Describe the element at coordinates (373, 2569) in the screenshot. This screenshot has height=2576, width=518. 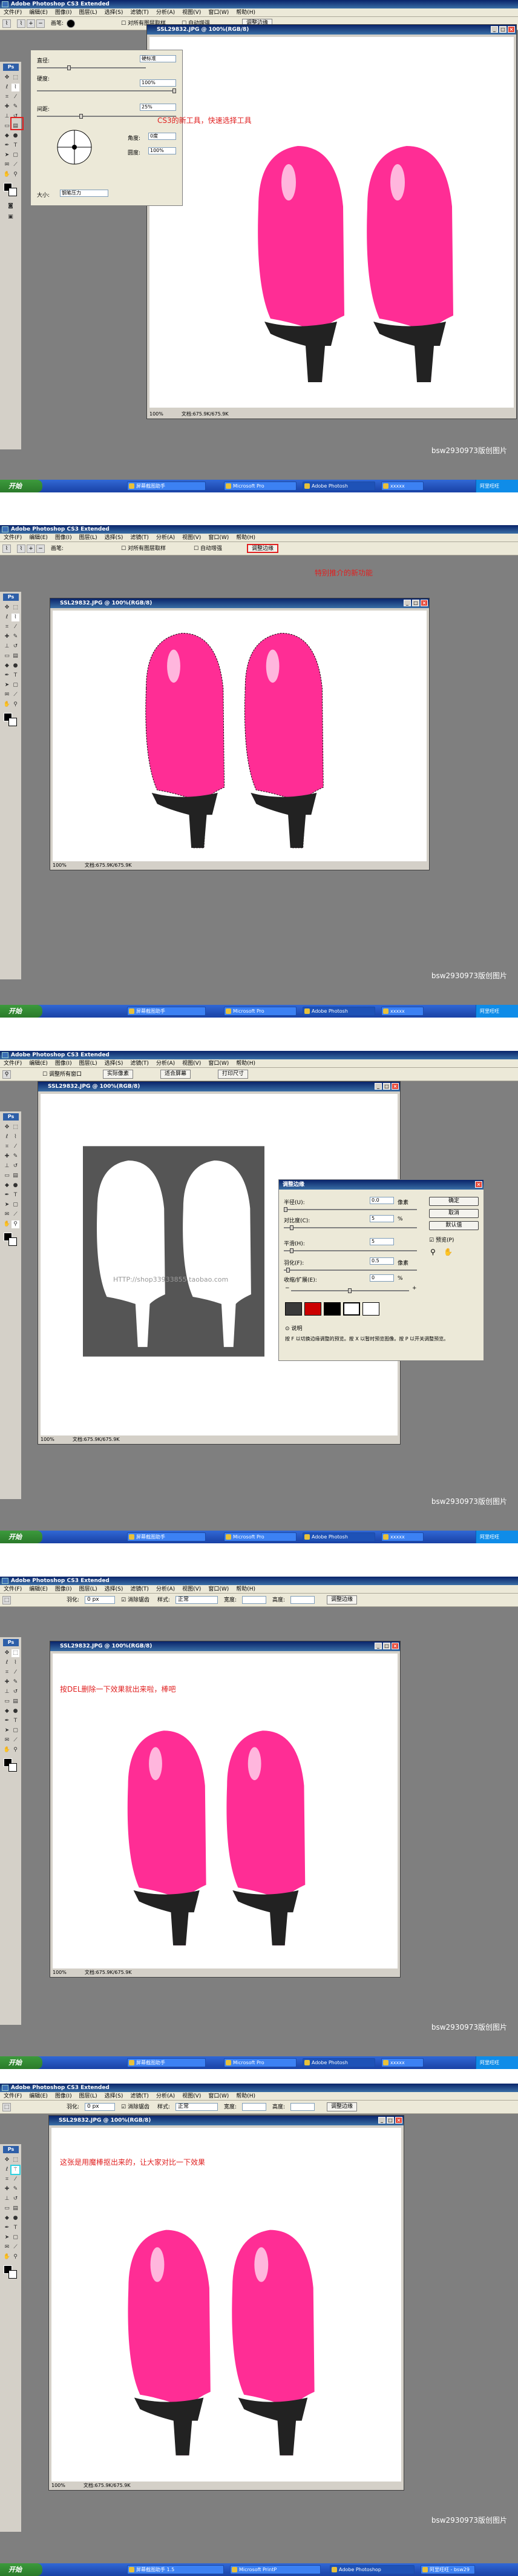
I see `taskbar-item: Adobe Photoshop` at that location.